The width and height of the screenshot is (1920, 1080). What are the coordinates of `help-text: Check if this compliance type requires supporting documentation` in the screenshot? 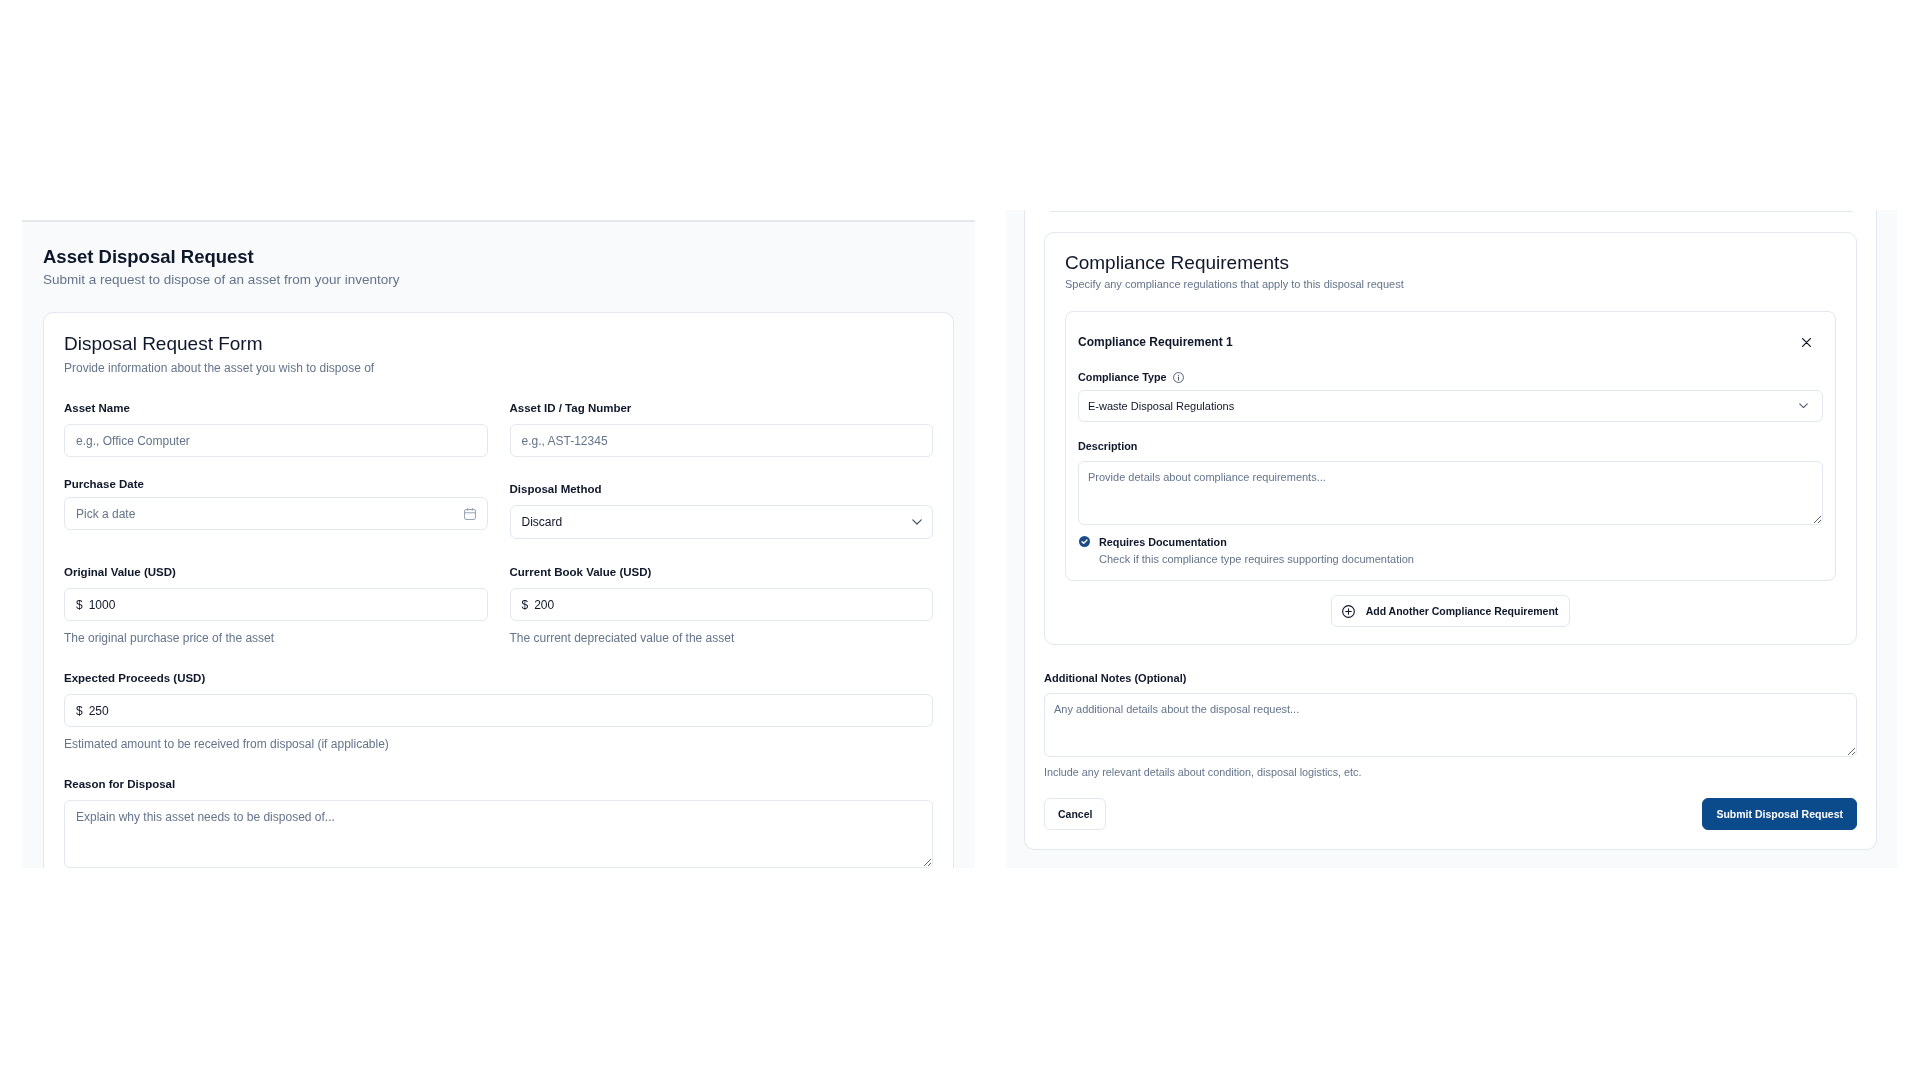 It's located at (1256, 559).